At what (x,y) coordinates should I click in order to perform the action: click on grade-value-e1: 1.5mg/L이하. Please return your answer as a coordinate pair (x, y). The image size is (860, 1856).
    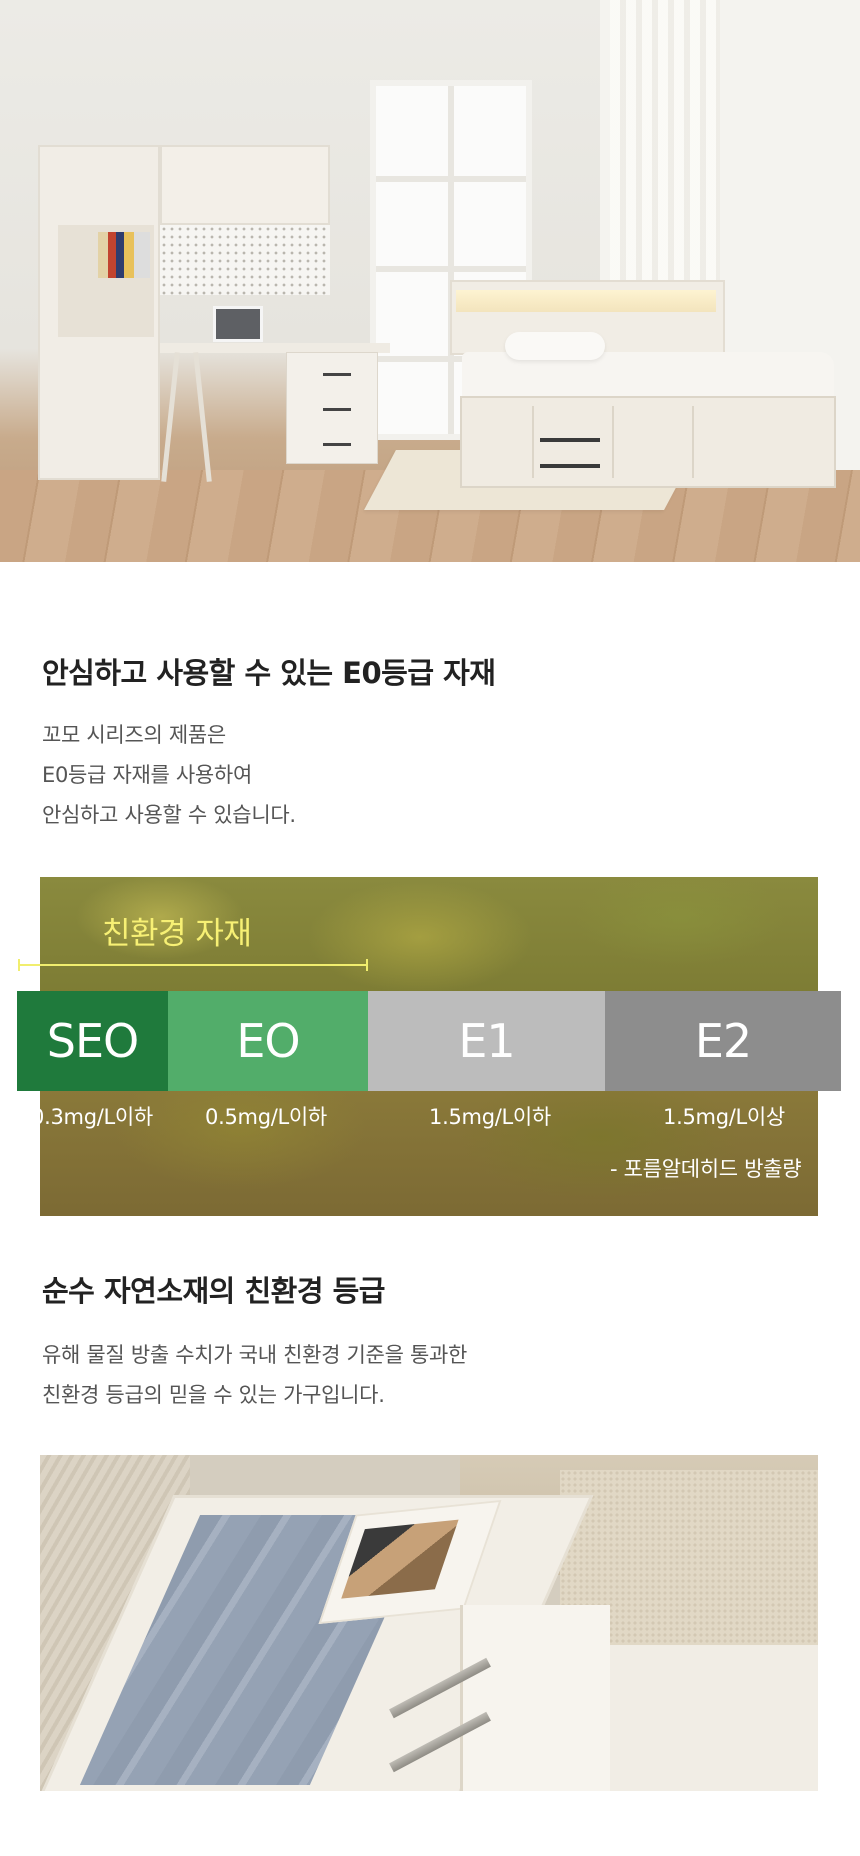
    Looking at the image, I should click on (490, 1117).